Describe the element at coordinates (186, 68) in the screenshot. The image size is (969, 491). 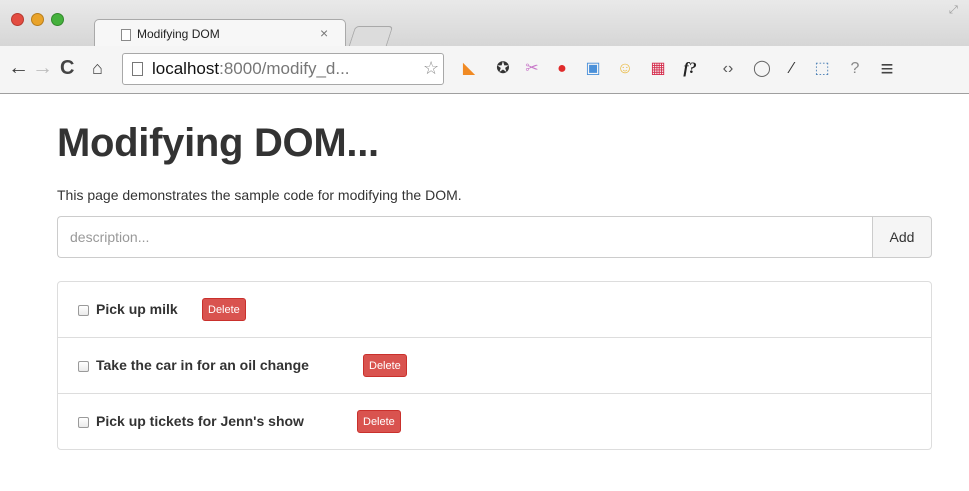
I see `url-host: localhost` at that location.